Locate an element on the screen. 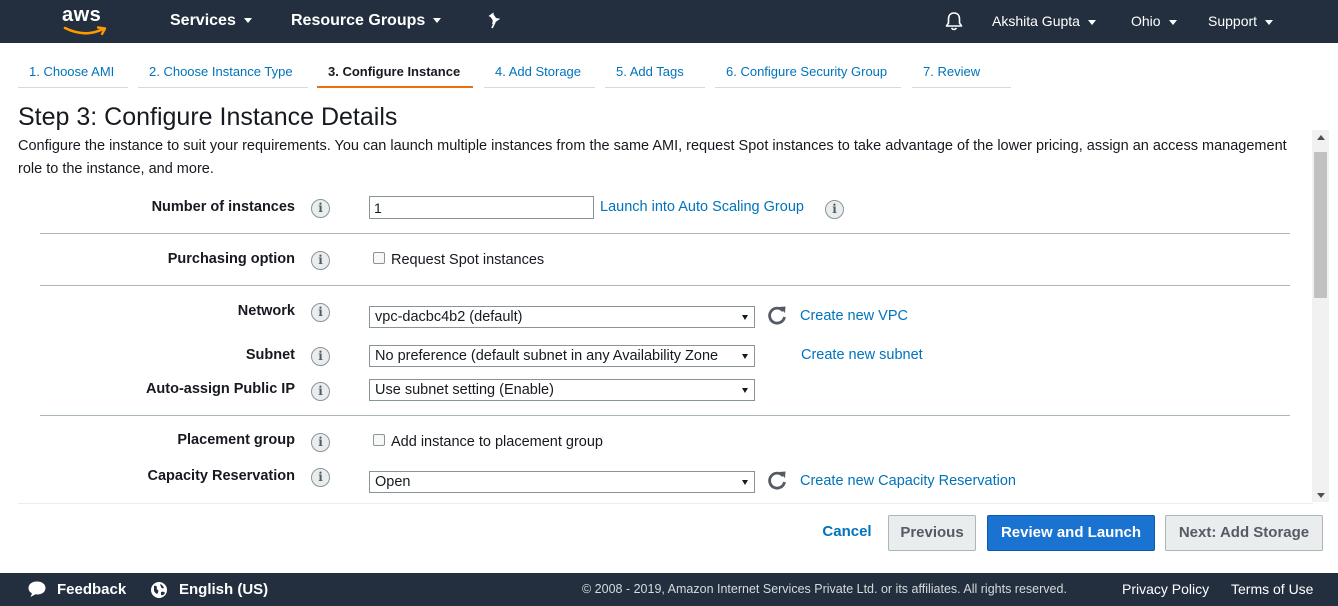 Image resolution: width=1338 pixels, height=606 pixels. capacity-reservation-label: Capacity Reservation is located at coordinates (221, 476).